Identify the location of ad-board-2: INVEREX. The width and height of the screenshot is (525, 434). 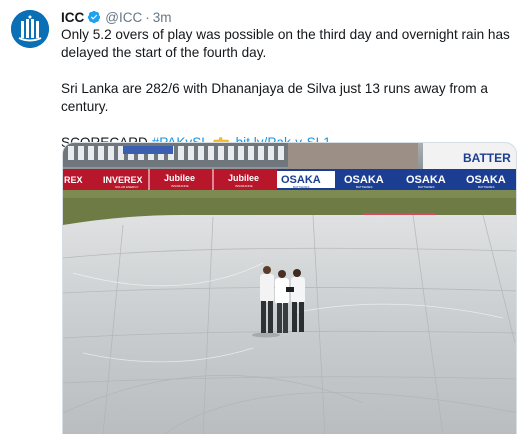
(123, 180).